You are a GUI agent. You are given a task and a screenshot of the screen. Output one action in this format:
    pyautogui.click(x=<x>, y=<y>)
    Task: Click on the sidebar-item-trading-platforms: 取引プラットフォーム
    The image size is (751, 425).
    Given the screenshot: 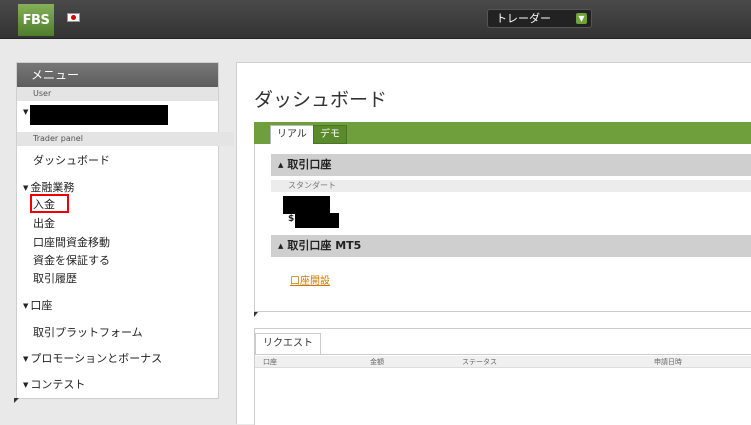 What is the action you would take?
    pyautogui.click(x=88, y=332)
    